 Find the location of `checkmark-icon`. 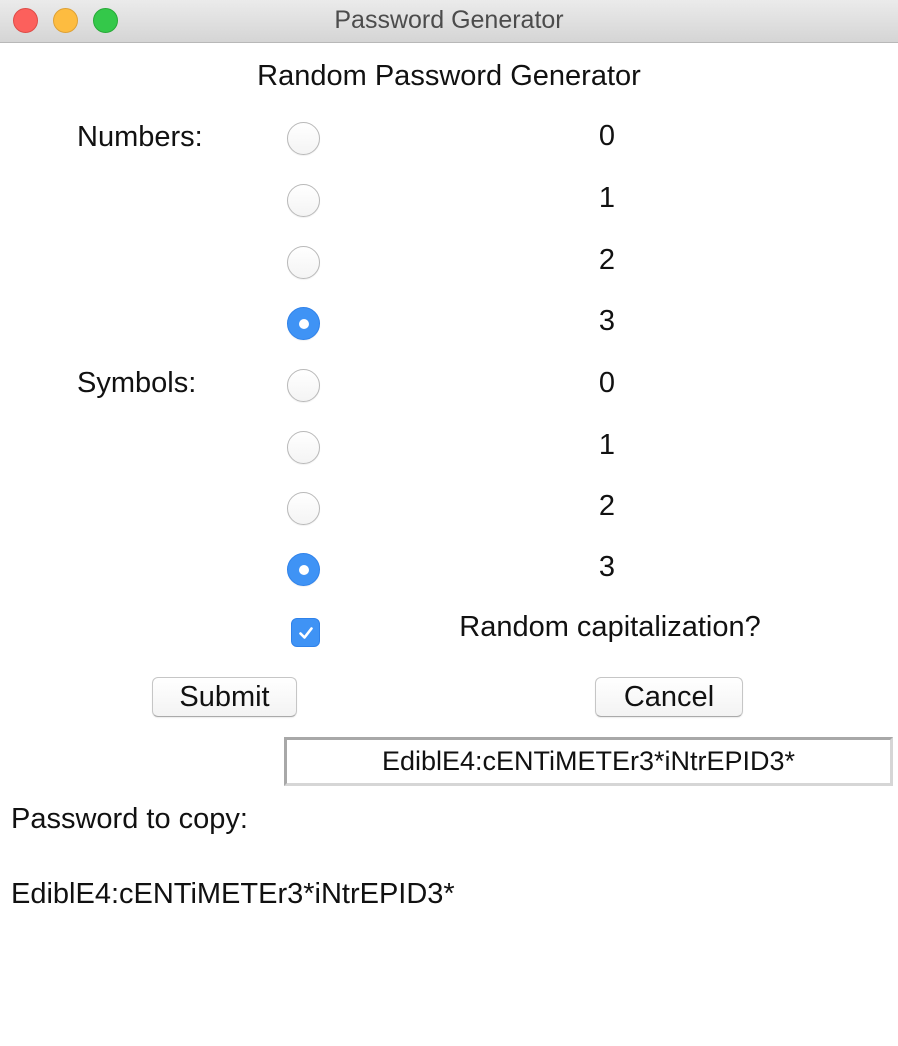

checkmark-icon is located at coordinates (305, 632).